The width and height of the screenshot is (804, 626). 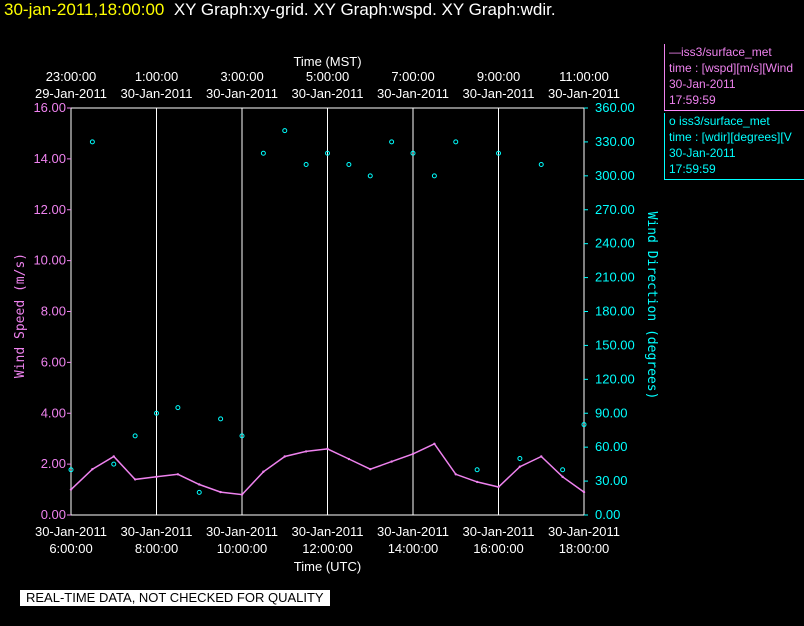 What do you see at coordinates (327, 61) in the screenshot?
I see `x-axis-label-top: Time (MST)` at bounding box center [327, 61].